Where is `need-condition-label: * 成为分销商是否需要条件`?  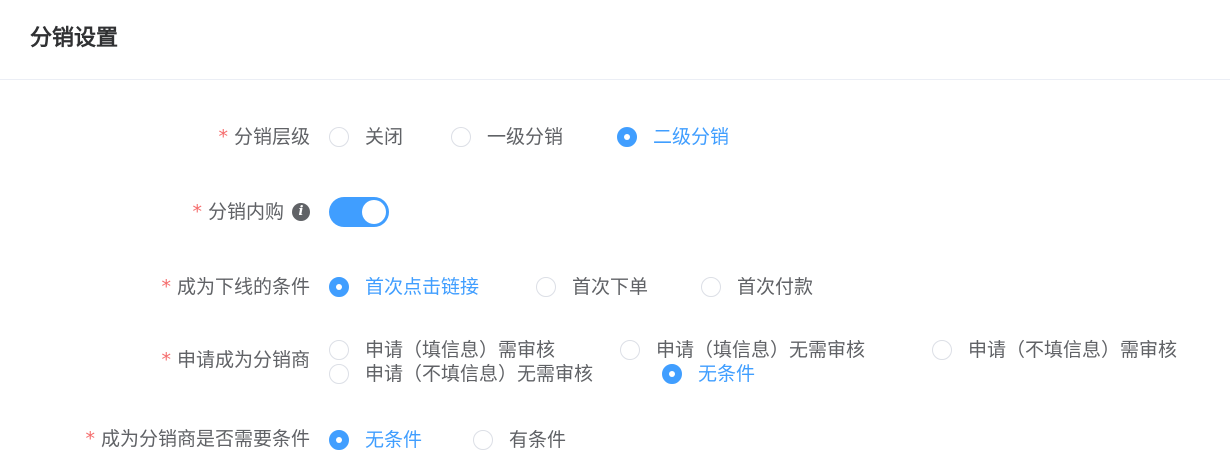 need-condition-label: * 成为分销商是否需要条件 is located at coordinates (197, 439).